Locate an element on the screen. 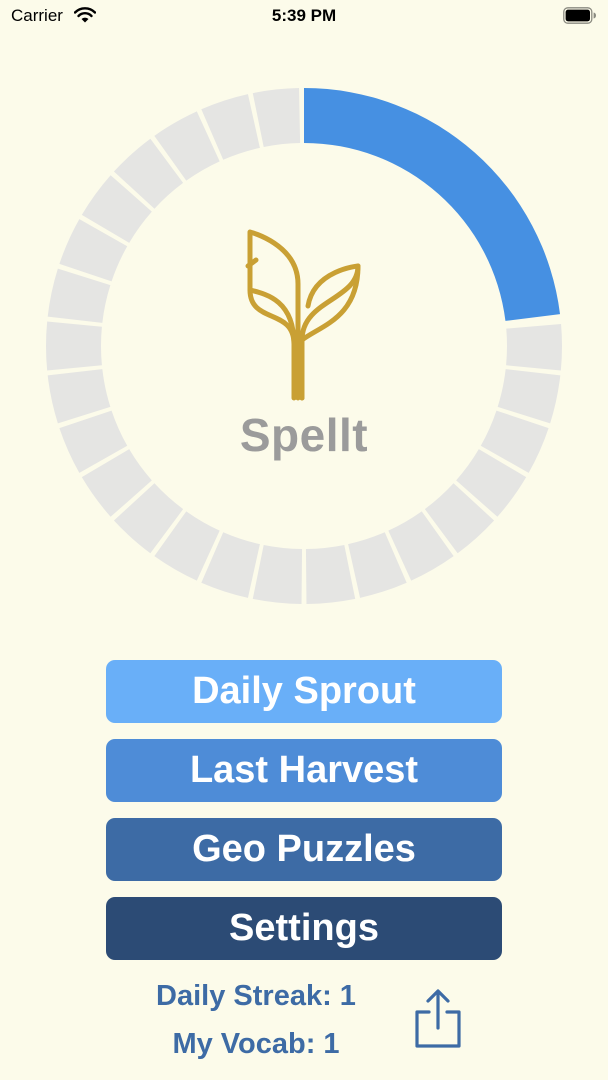 This screenshot has height=1080, width=608. status-time: 5:39 PM is located at coordinates (304, 15).